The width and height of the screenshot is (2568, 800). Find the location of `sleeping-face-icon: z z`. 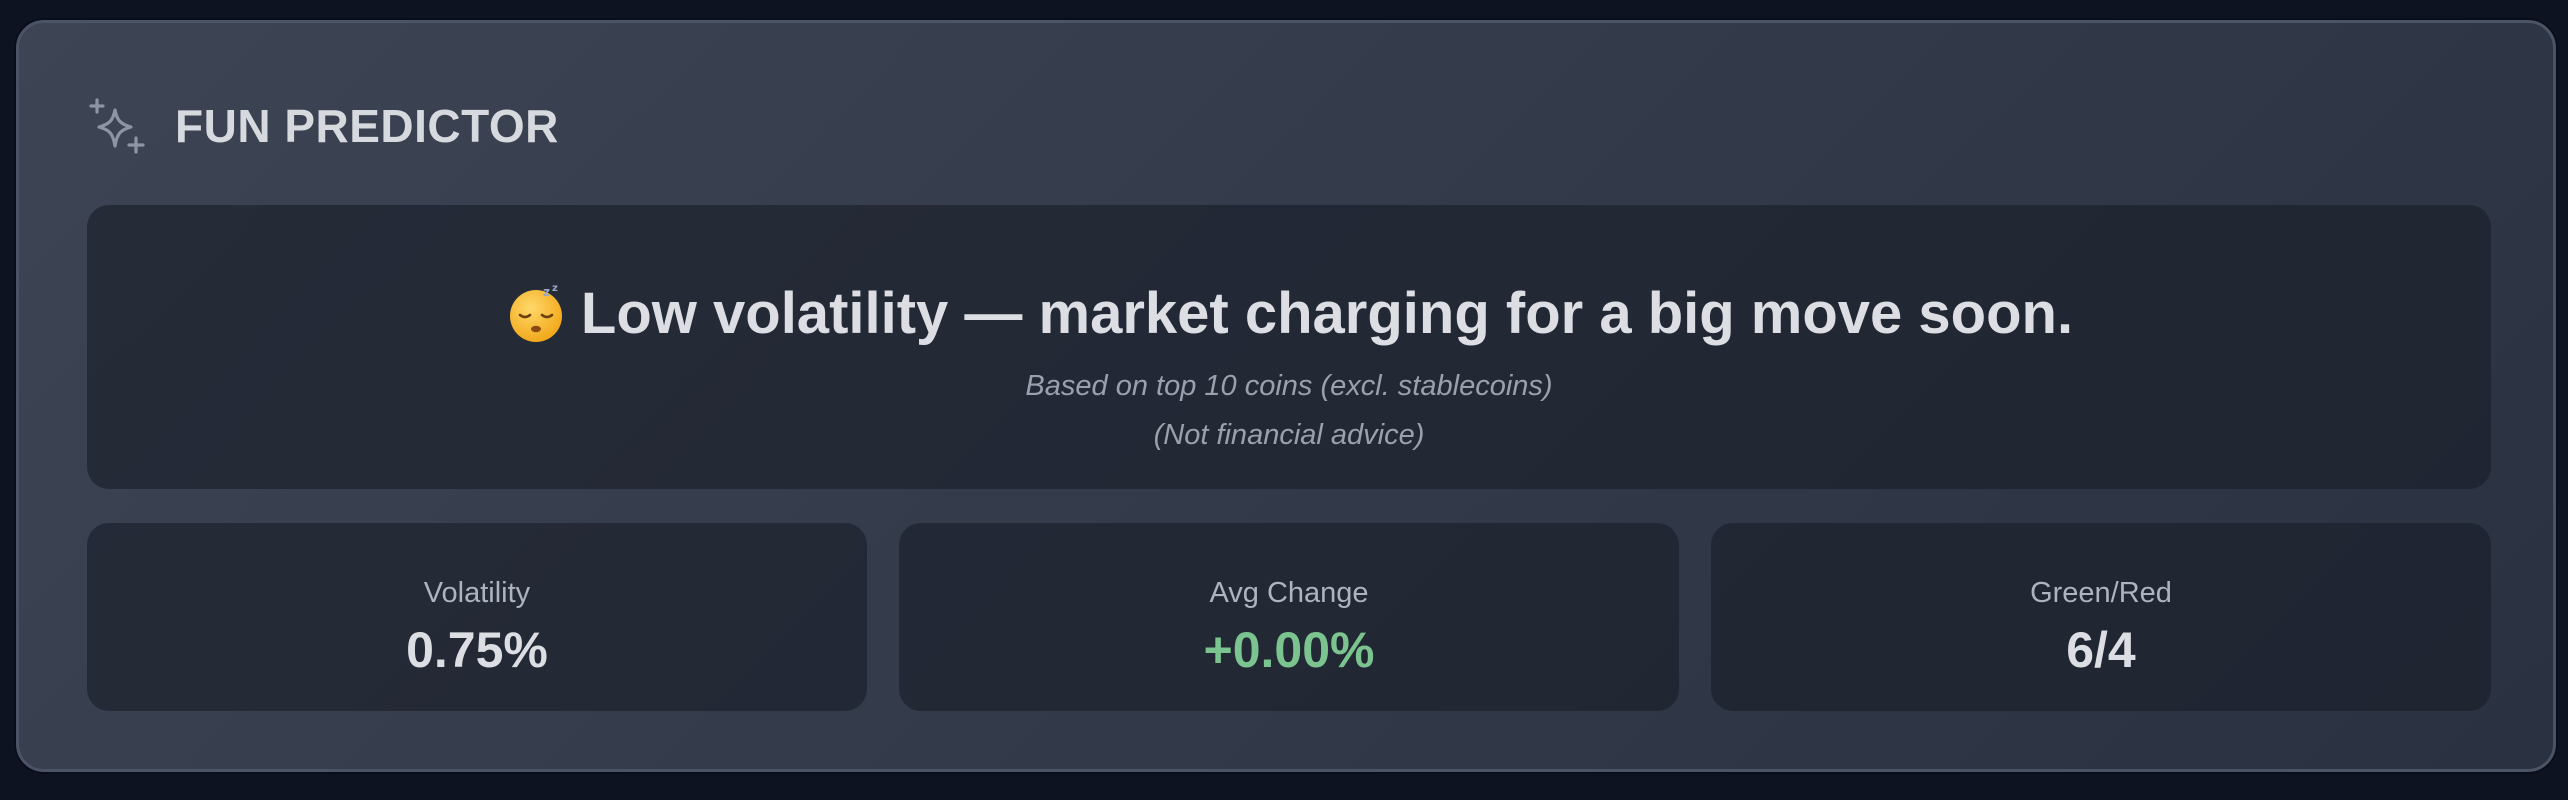

sleeping-face-icon: z z is located at coordinates (535, 312).